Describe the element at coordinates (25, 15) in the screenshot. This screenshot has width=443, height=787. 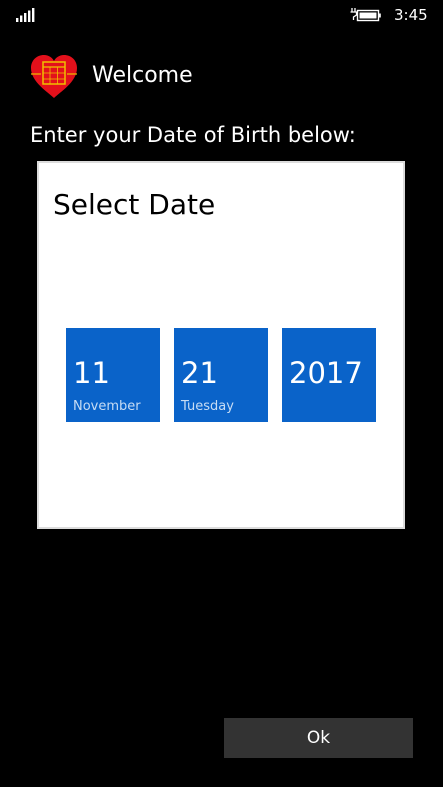
I see `signal-icon` at that location.